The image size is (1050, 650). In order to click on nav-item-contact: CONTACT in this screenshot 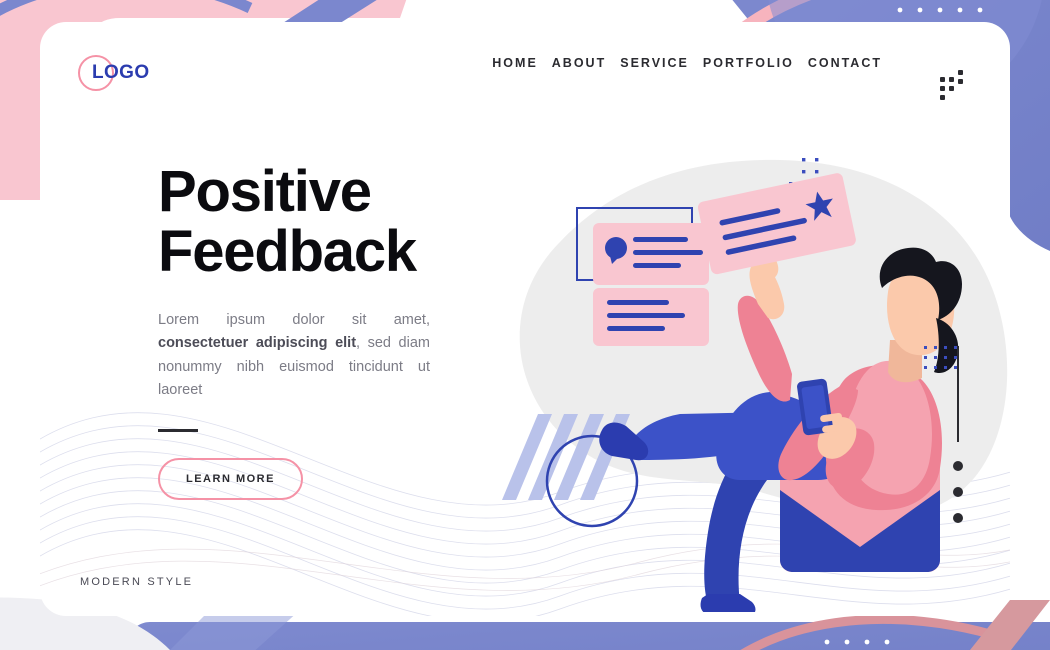, I will do `click(845, 63)`.